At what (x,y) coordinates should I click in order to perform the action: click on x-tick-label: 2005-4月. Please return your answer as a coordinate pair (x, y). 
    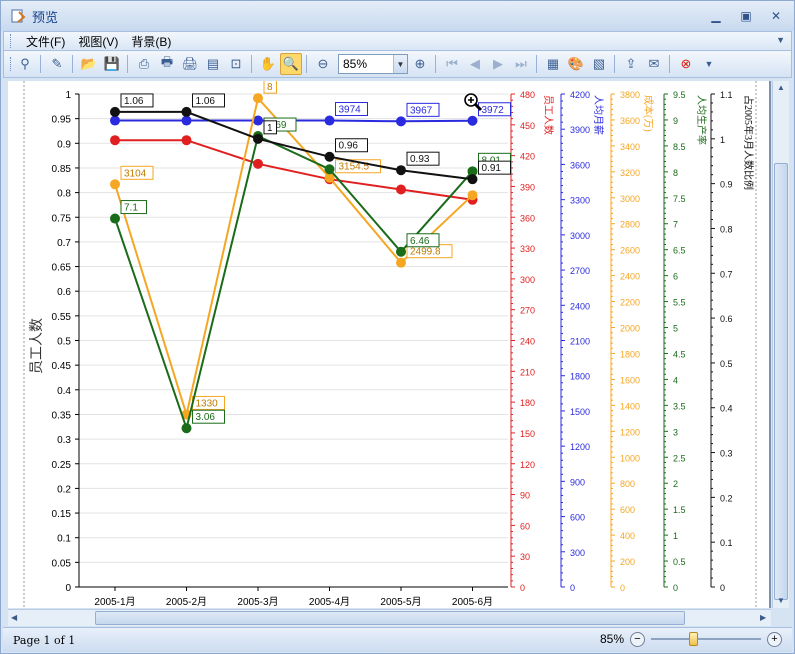
    Looking at the image, I should click on (329, 602).